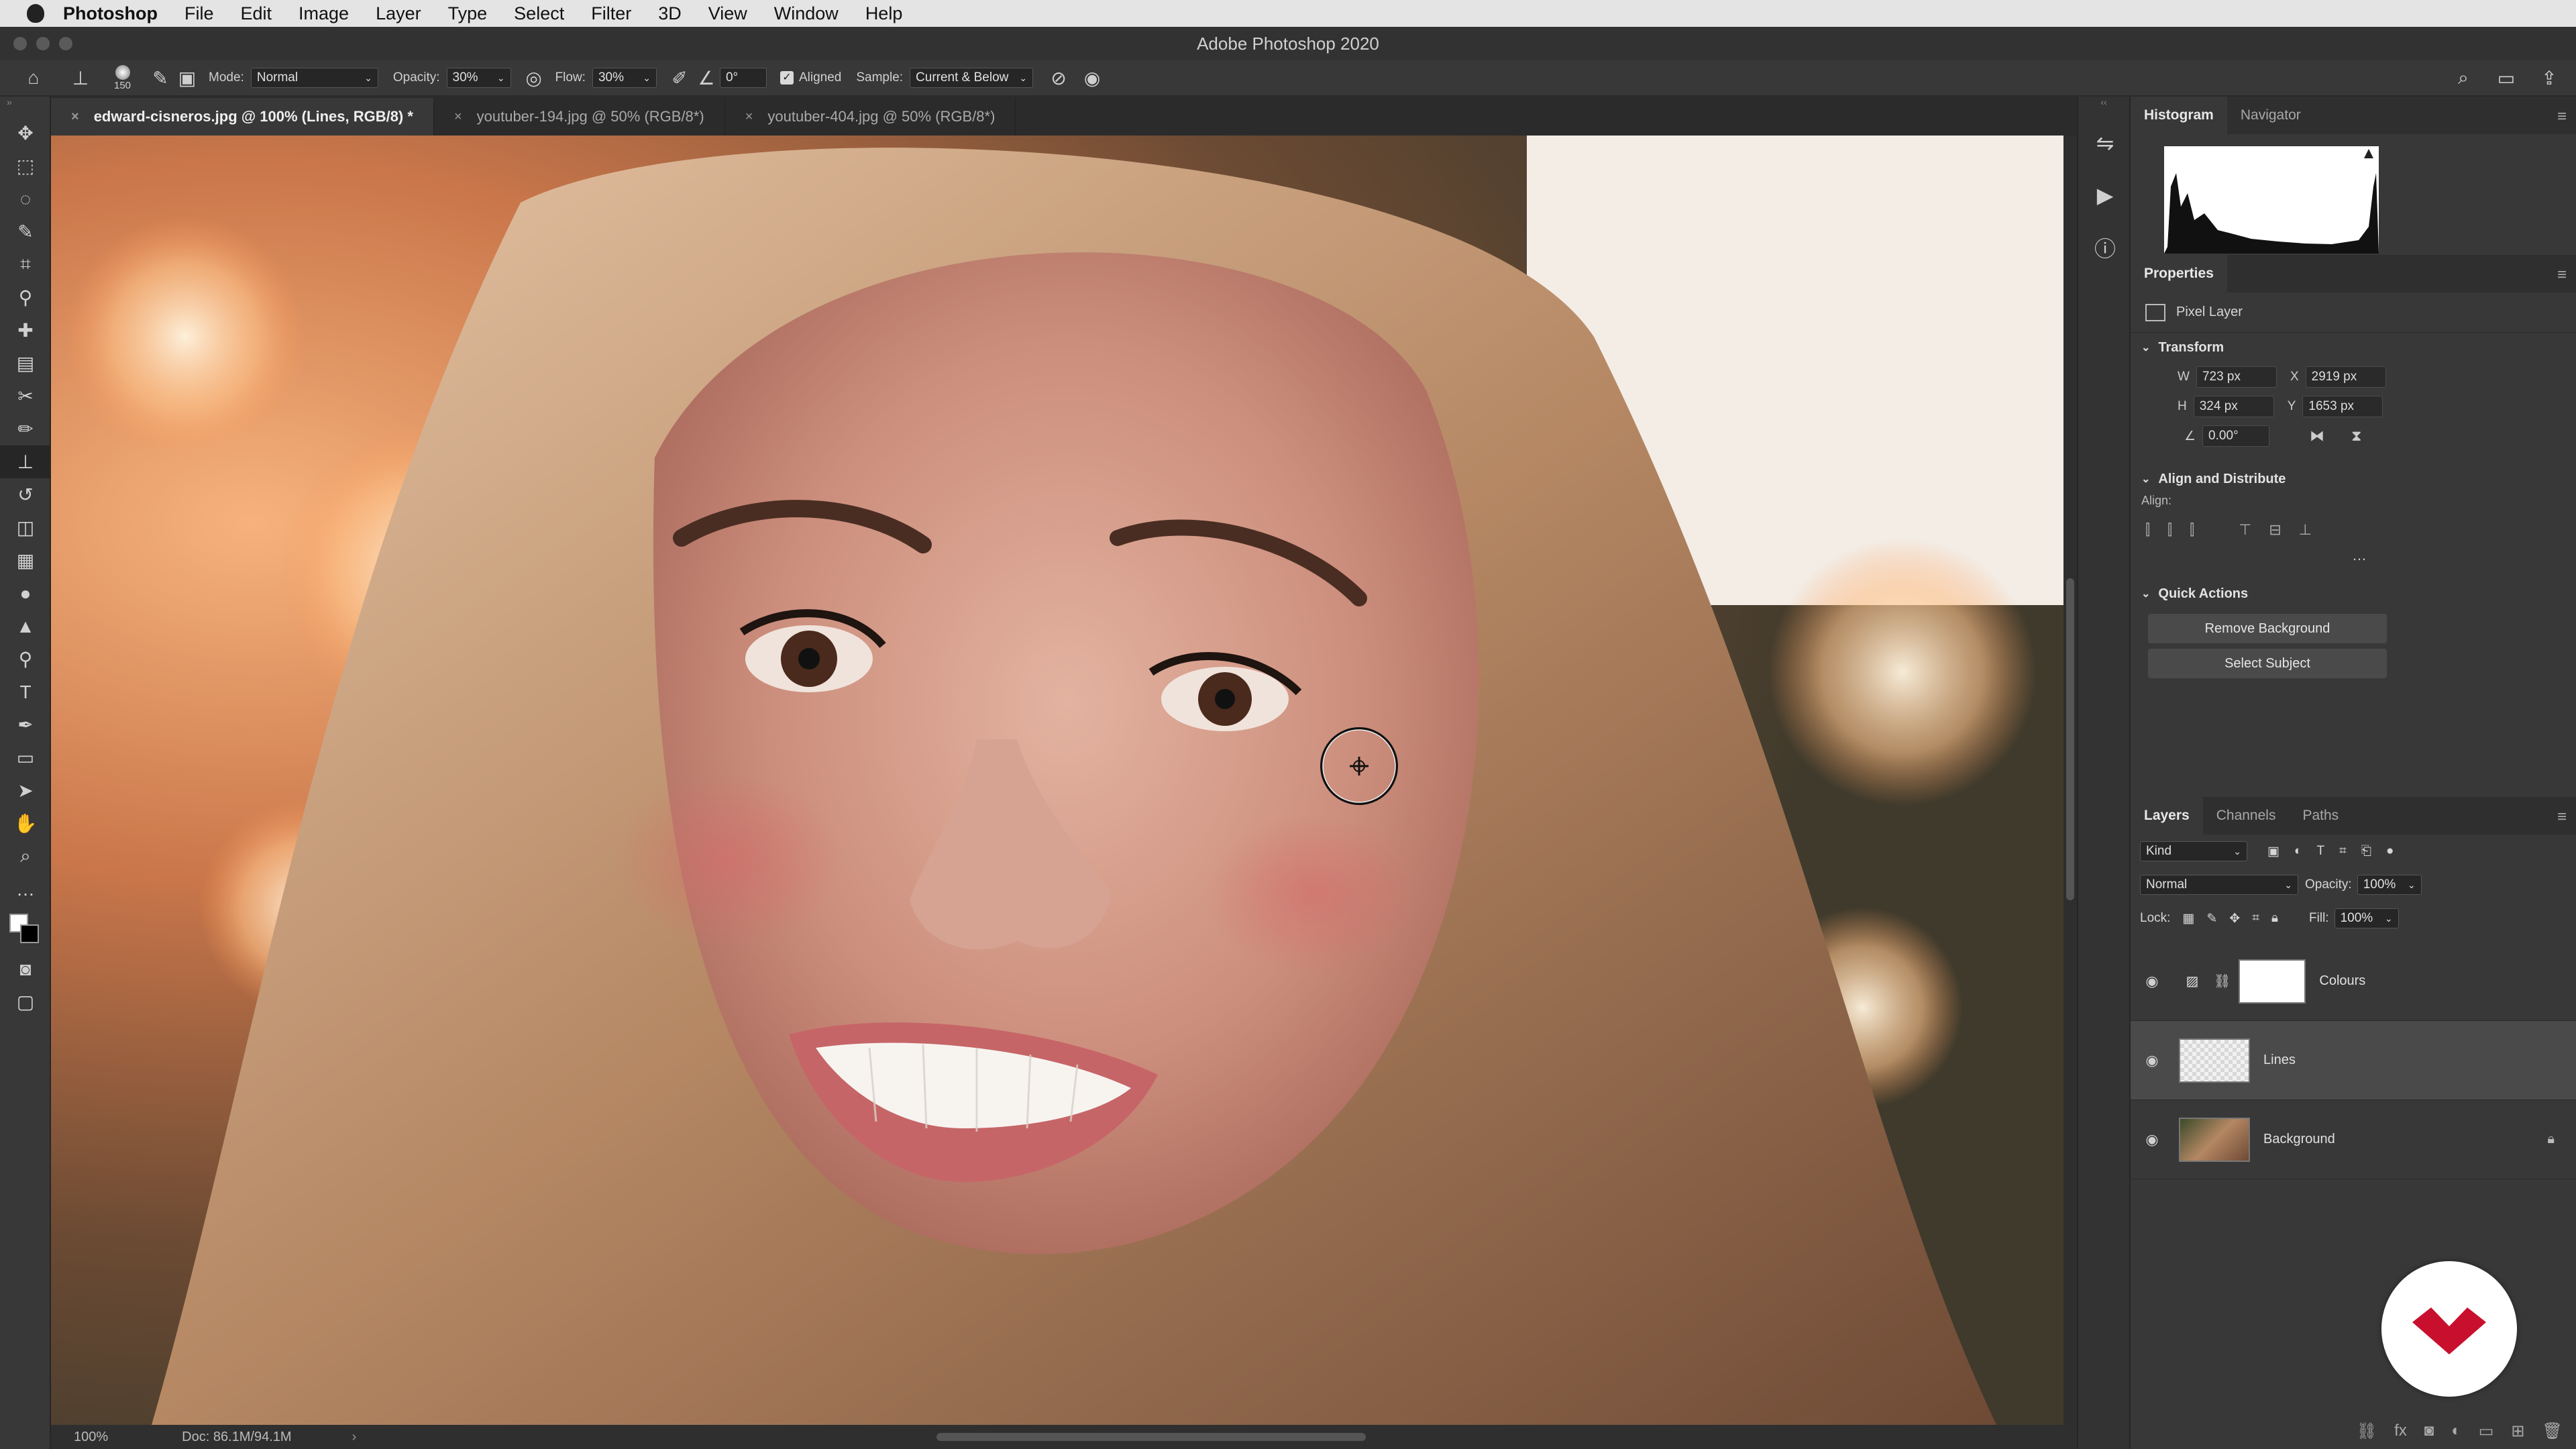 The width and height of the screenshot is (2576, 1449). I want to click on hand-tool-icon: ✋, so click(25, 823).